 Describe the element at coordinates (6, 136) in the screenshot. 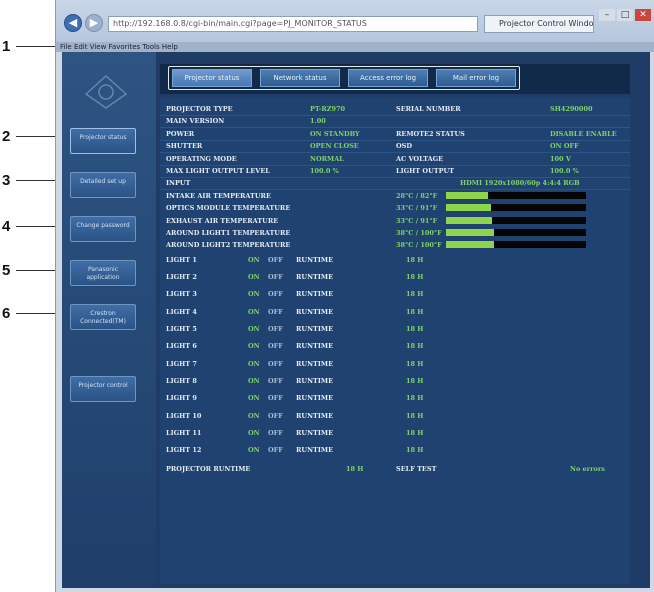

I see `callout-number: 2` at that location.